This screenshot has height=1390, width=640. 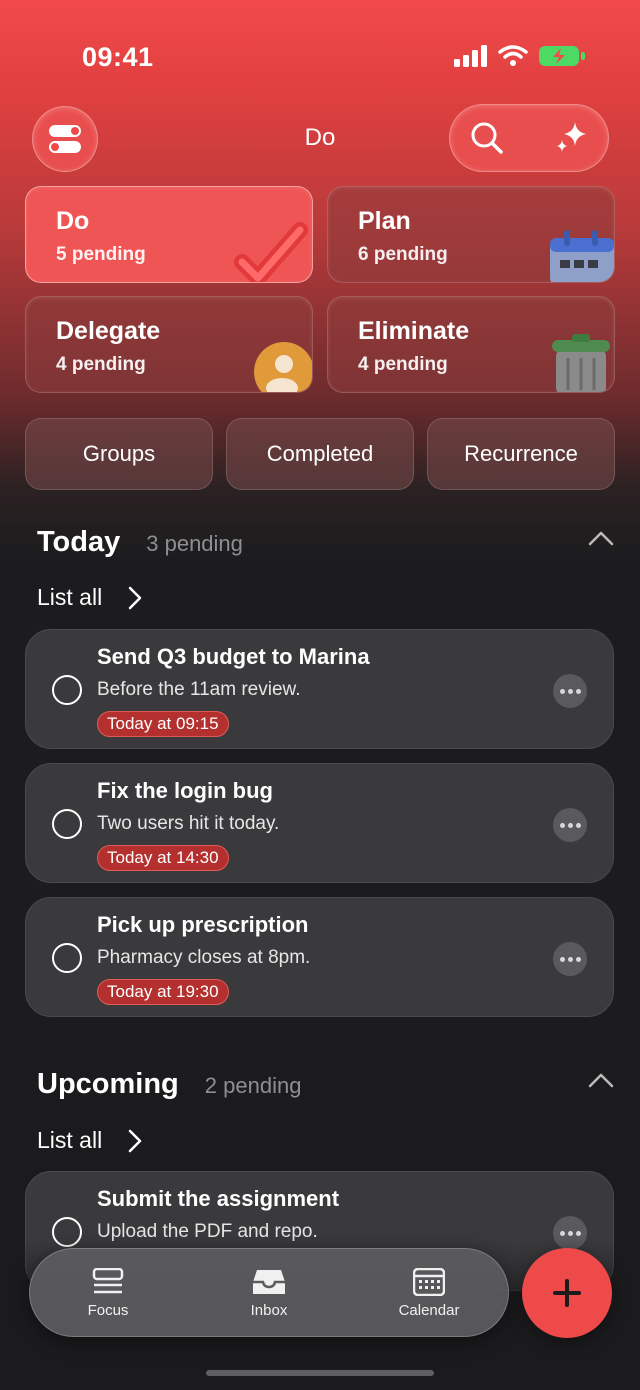 I want to click on calendar-grid-icon, so click(x=429, y=1282).